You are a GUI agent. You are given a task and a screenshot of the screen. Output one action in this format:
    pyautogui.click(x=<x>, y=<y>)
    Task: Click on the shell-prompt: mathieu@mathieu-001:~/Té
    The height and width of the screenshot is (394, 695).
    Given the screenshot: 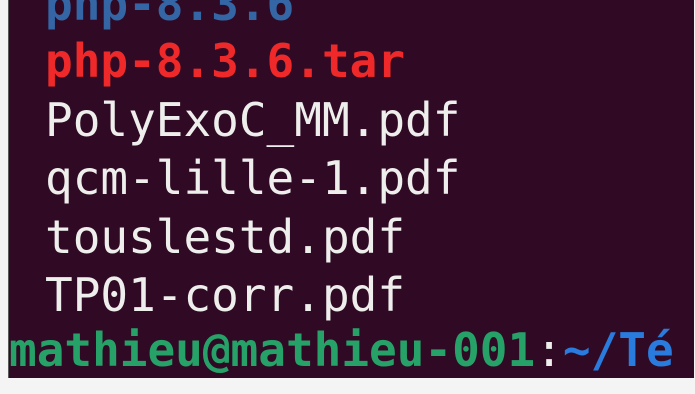 What is the action you would take?
    pyautogui.click(x=341, y=350)
    